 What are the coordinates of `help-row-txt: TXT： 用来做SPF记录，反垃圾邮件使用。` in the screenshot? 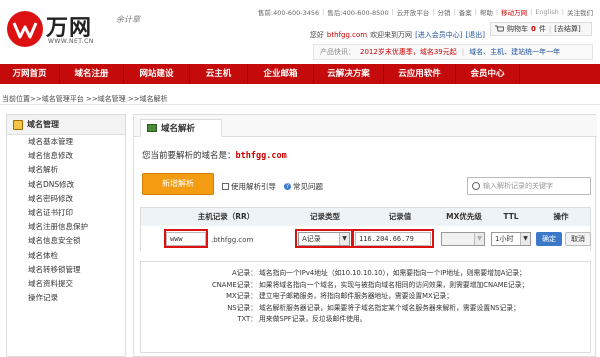 It's located at (365, 320).